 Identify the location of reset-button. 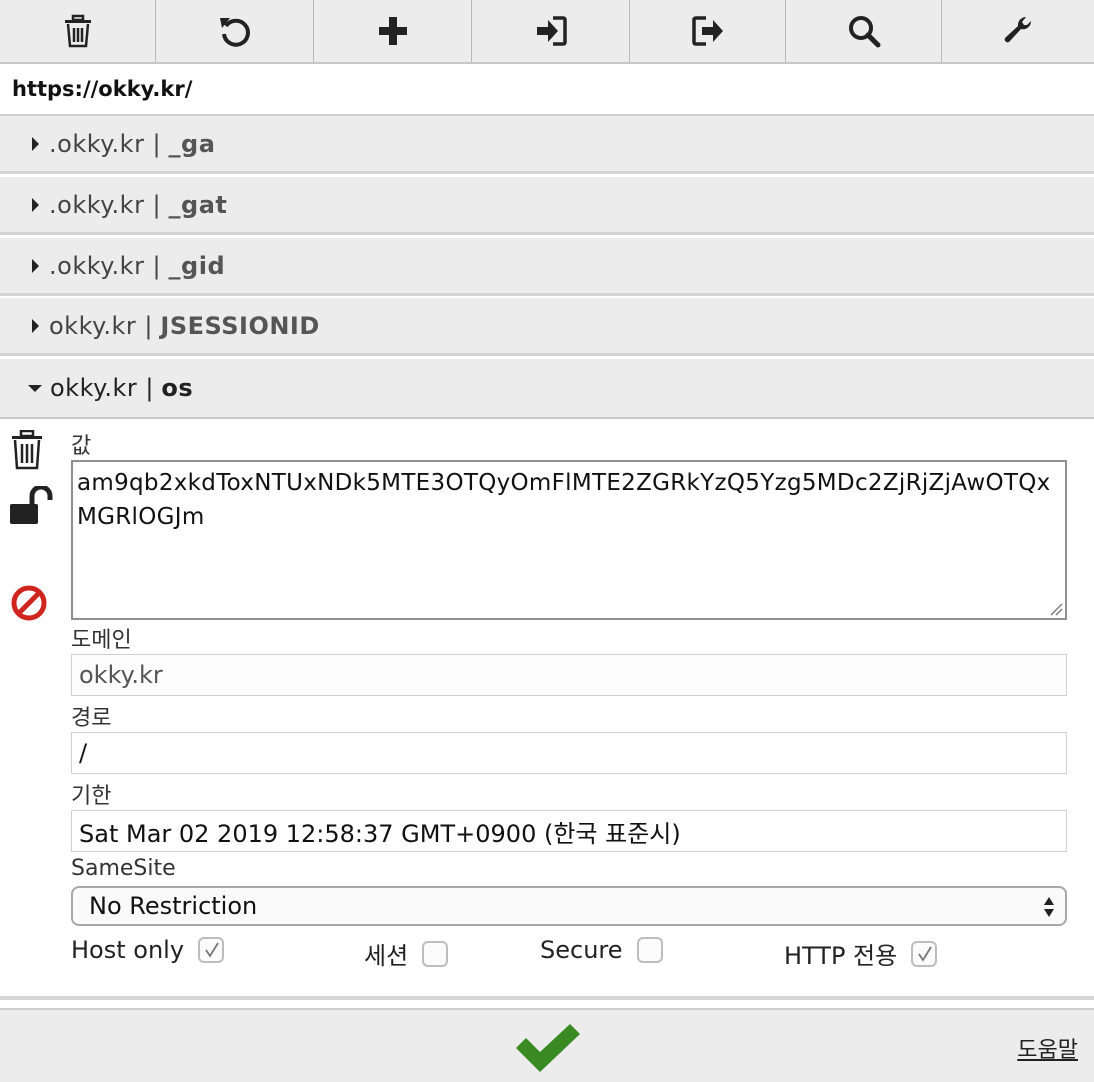
(235, 31).